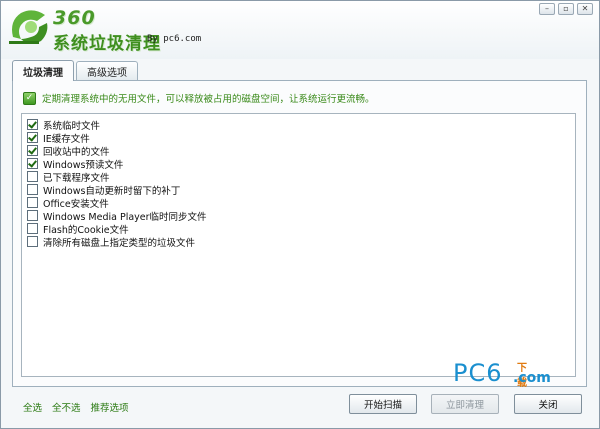 Image resolution: width=600 pixels, height=429 pixels. What do you see at coordinates (76, 152) in the screenshot?
I see `item-label: 回收站中的文件` at bounding box center [76, 152].